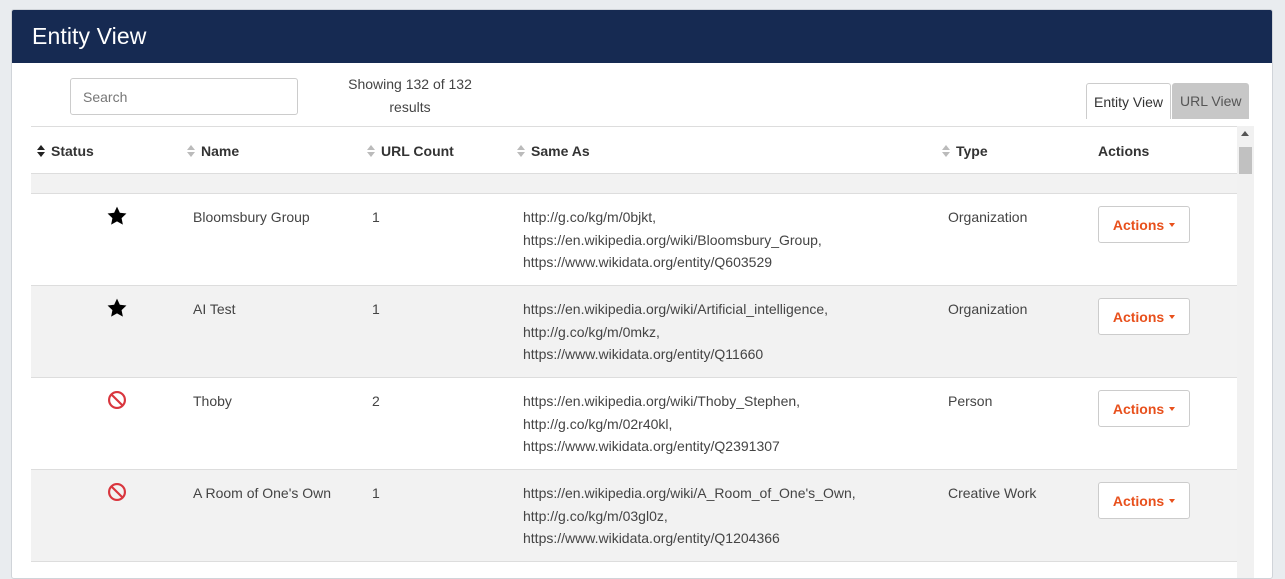 Image resolution: width=1285 pixels, height=579 pixels. I want to click on entity-type: Person, so click(970, 401).